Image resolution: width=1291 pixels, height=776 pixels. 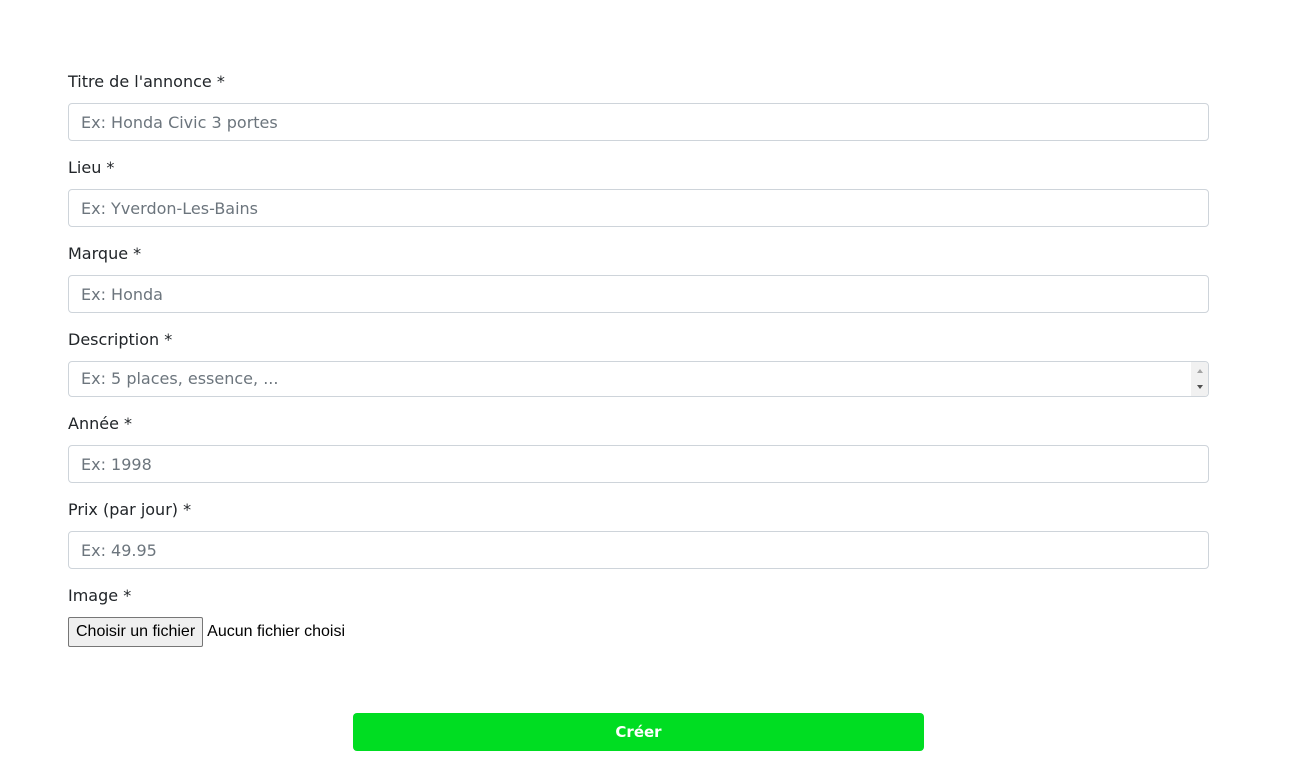 What do you see at coordinates (276, 631) in the screenshot?
I see `file-status-text: Aucun fichier choisi` at bounding box center [276, 631].